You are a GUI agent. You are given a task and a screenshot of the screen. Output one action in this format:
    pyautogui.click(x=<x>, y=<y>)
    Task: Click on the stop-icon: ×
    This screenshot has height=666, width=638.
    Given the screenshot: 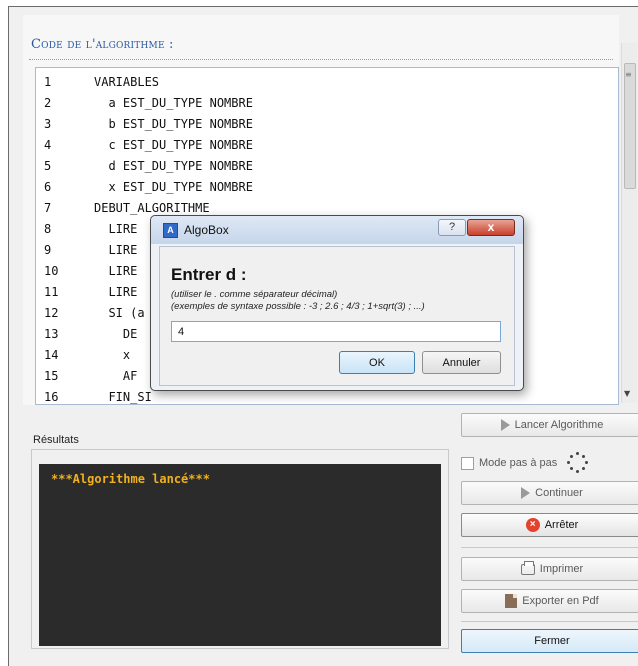 What is the action you would take?
    pyautogui.click(x=532, y=525)
    